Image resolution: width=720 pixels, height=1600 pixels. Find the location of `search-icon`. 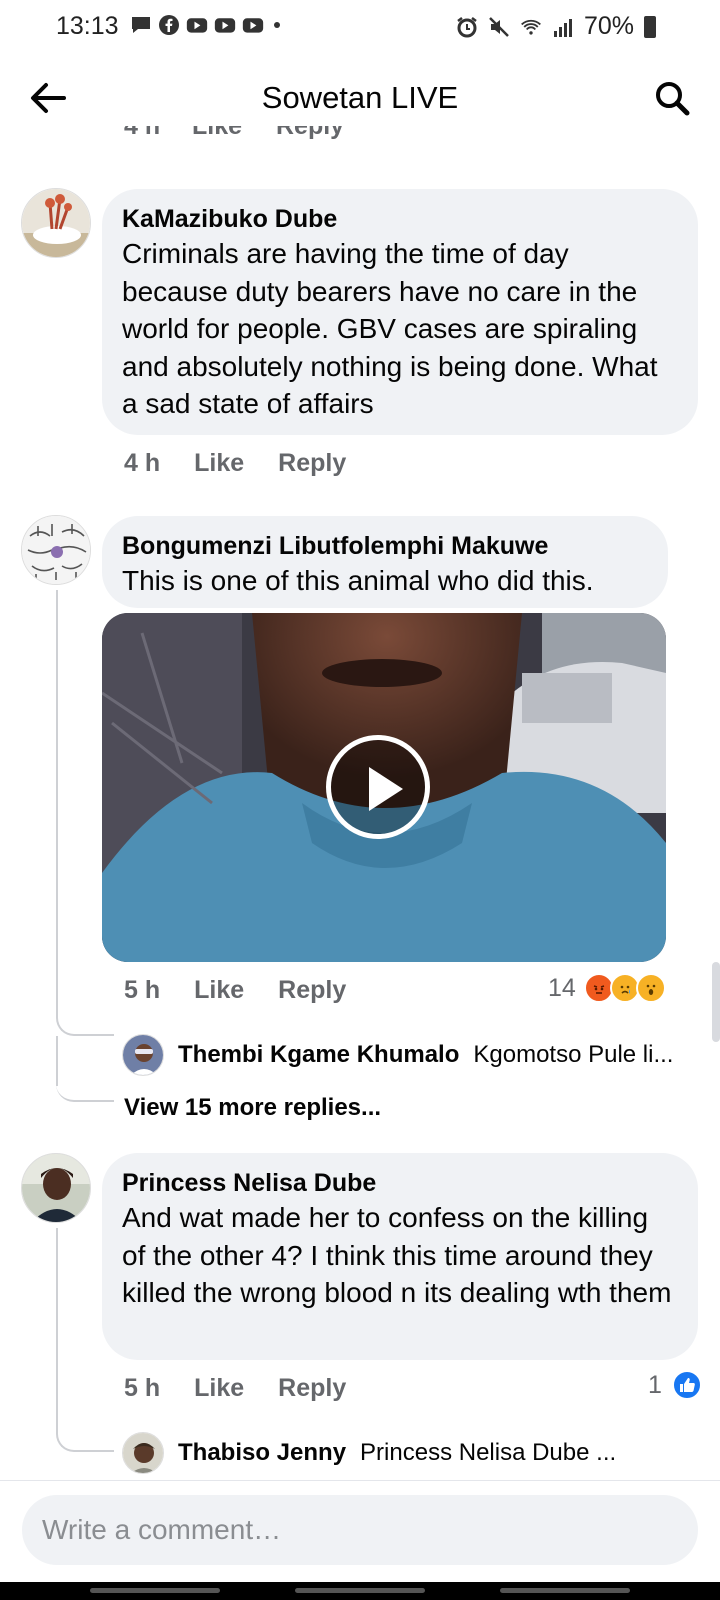

search-icon is located at coordinates (673, 99).